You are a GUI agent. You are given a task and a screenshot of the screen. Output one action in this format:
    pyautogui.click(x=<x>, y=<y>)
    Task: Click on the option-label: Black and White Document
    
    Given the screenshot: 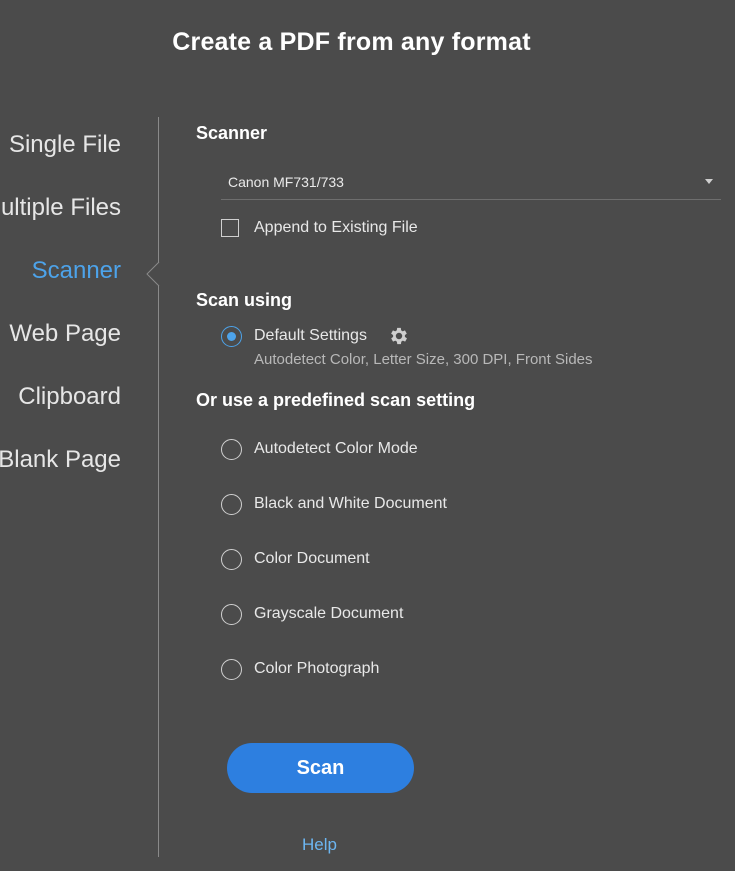 What is the action you would take?
    pyautogui.click(x=350, y=503)
    